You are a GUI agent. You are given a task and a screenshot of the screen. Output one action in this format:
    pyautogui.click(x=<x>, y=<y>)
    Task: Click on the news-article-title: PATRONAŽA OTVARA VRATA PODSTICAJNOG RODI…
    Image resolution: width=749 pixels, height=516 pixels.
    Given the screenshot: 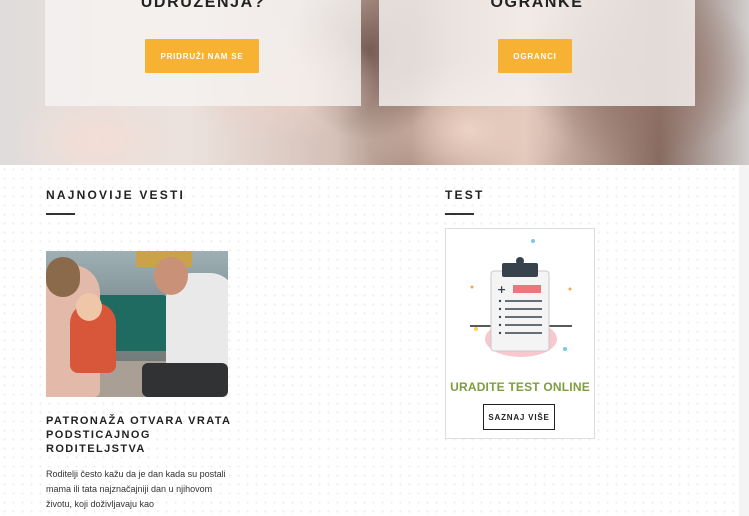 What is the action you would take?
    pyautogui.click(x=141, y=435)
    